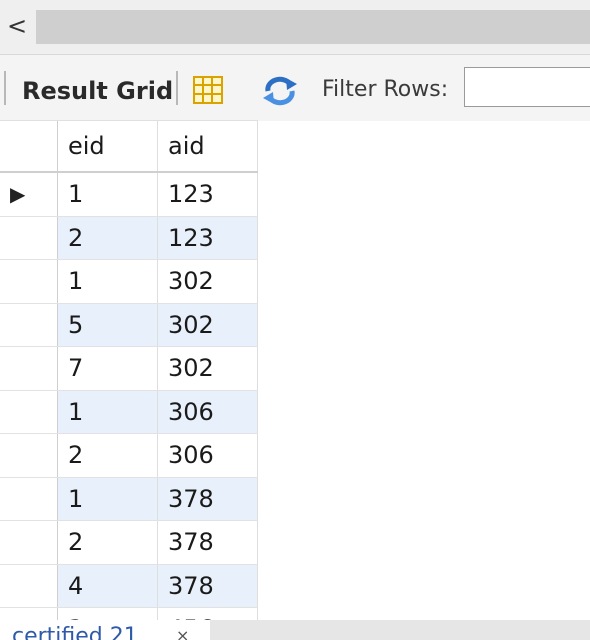  I want to click on filter-rows-input, so click(527, 87).